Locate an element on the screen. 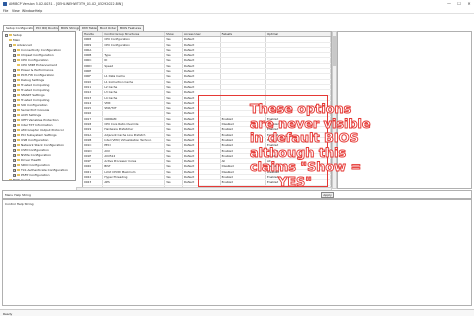 Image resolution: width=474 pixels, height=316 pixels. close-button: ✕ is located at coordinates (469, 4).